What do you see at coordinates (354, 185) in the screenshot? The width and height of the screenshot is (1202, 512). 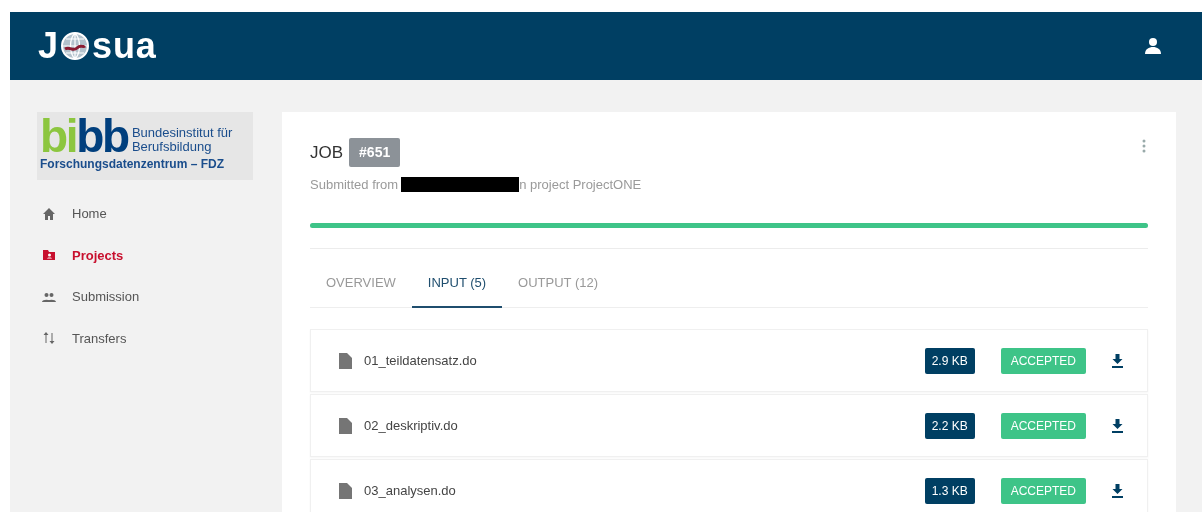 I see `submitted-text: Submitted from` at bounding box center [354, 185].